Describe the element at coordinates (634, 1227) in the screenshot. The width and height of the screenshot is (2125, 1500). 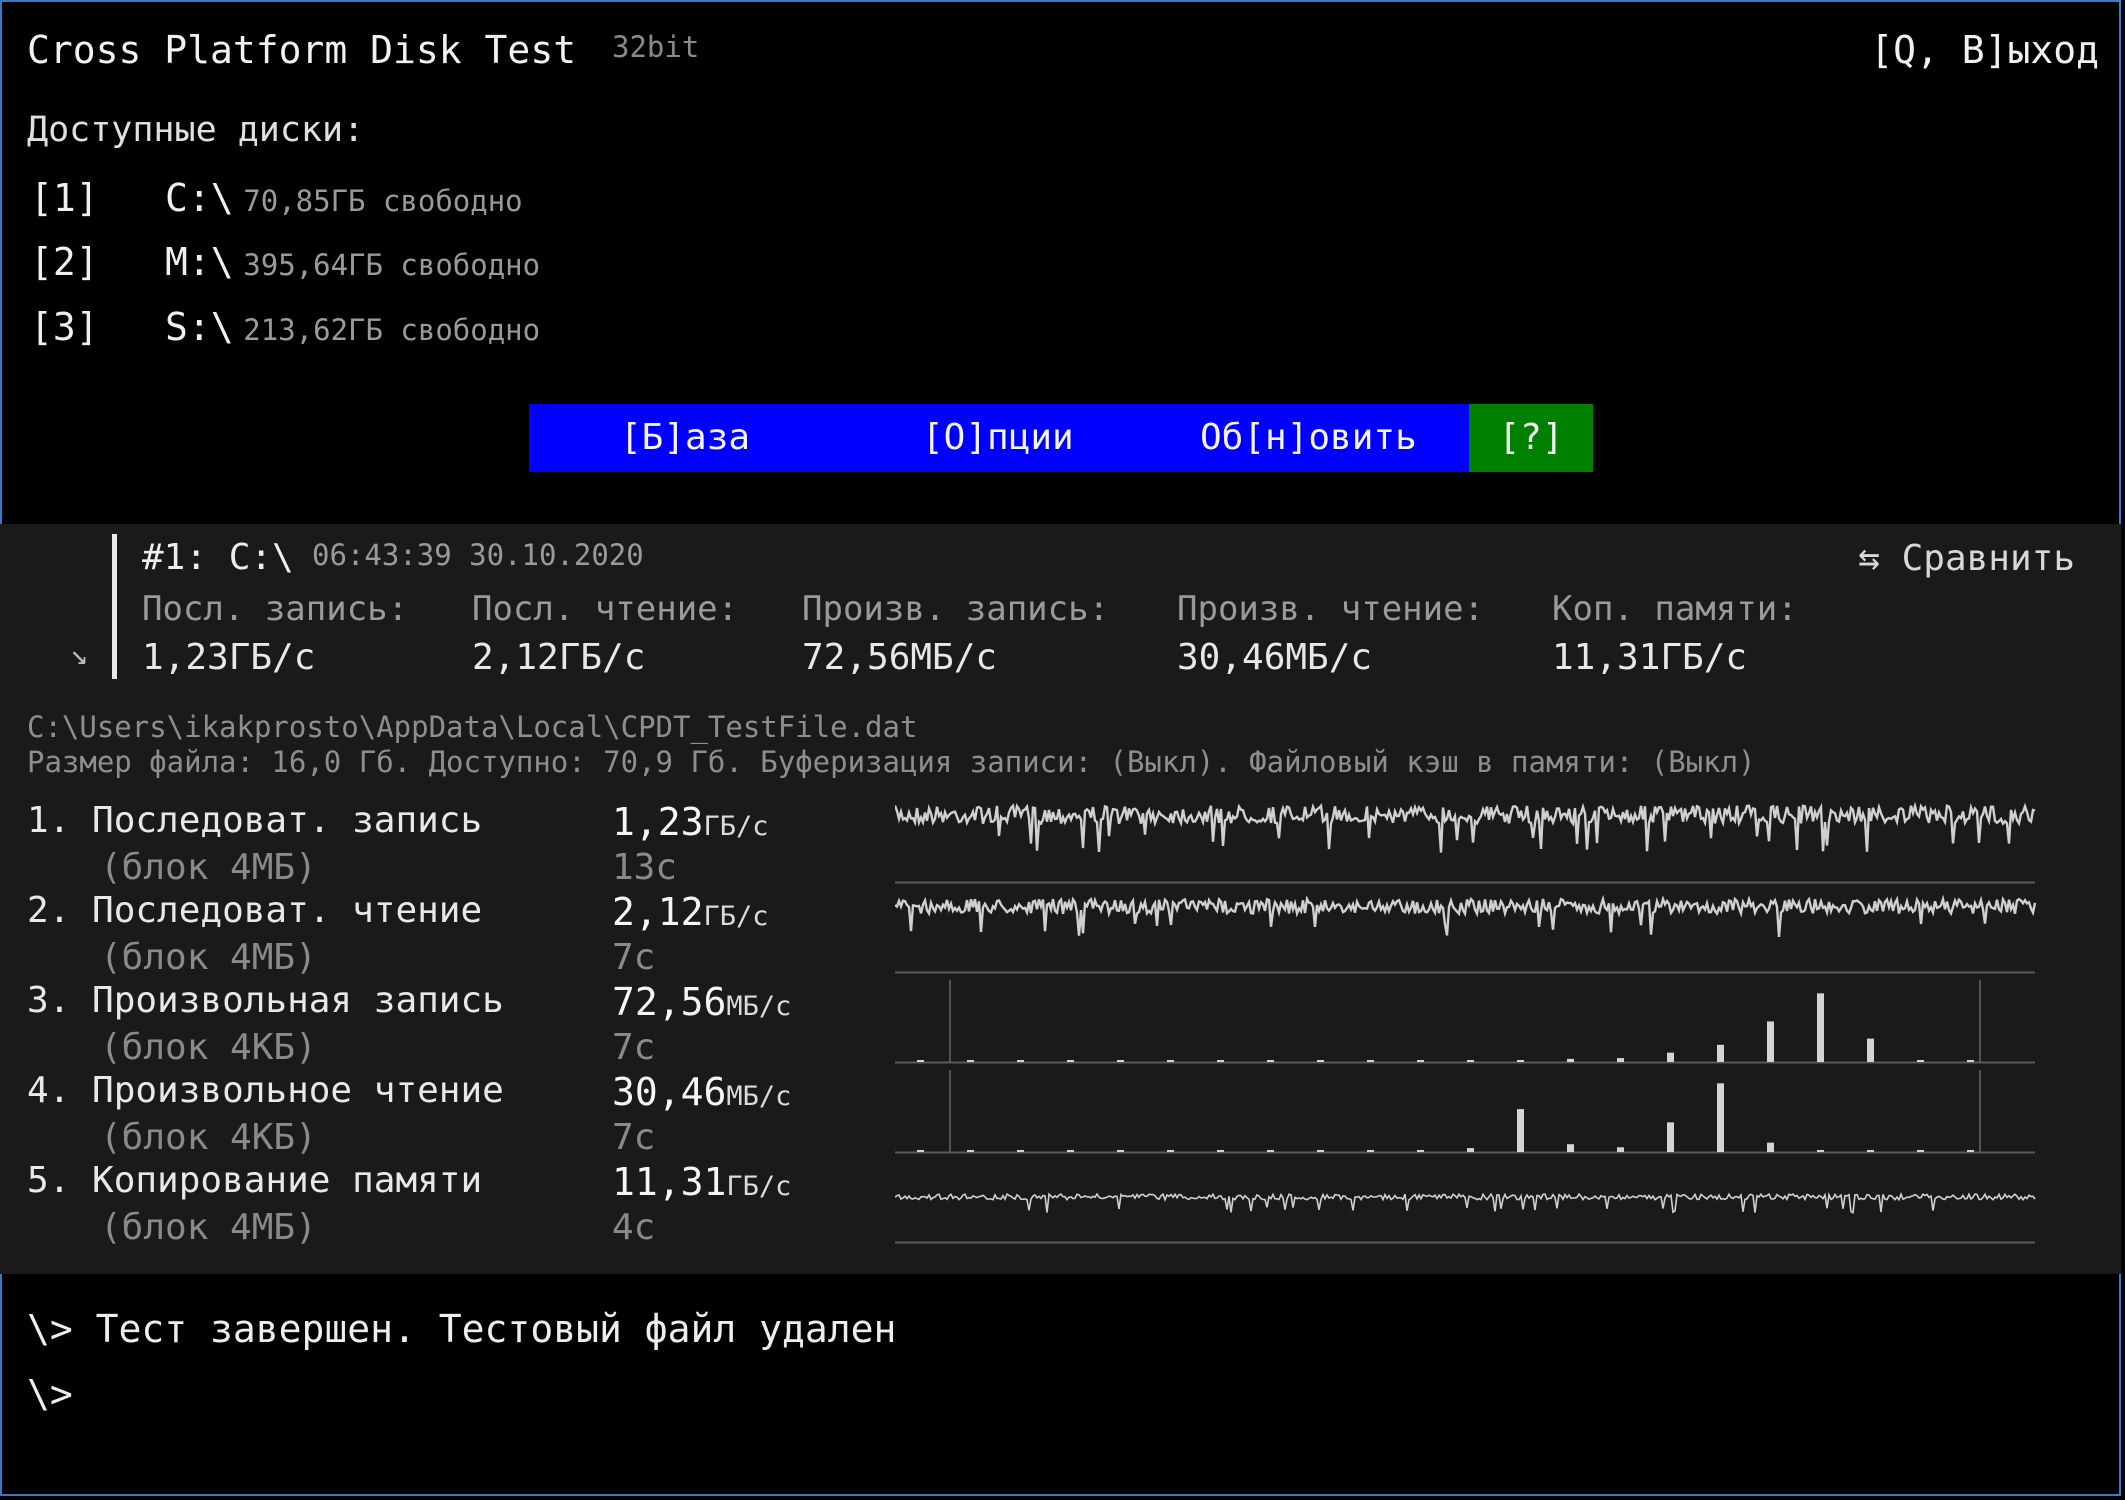
I see `test-time: 4с` at that location.